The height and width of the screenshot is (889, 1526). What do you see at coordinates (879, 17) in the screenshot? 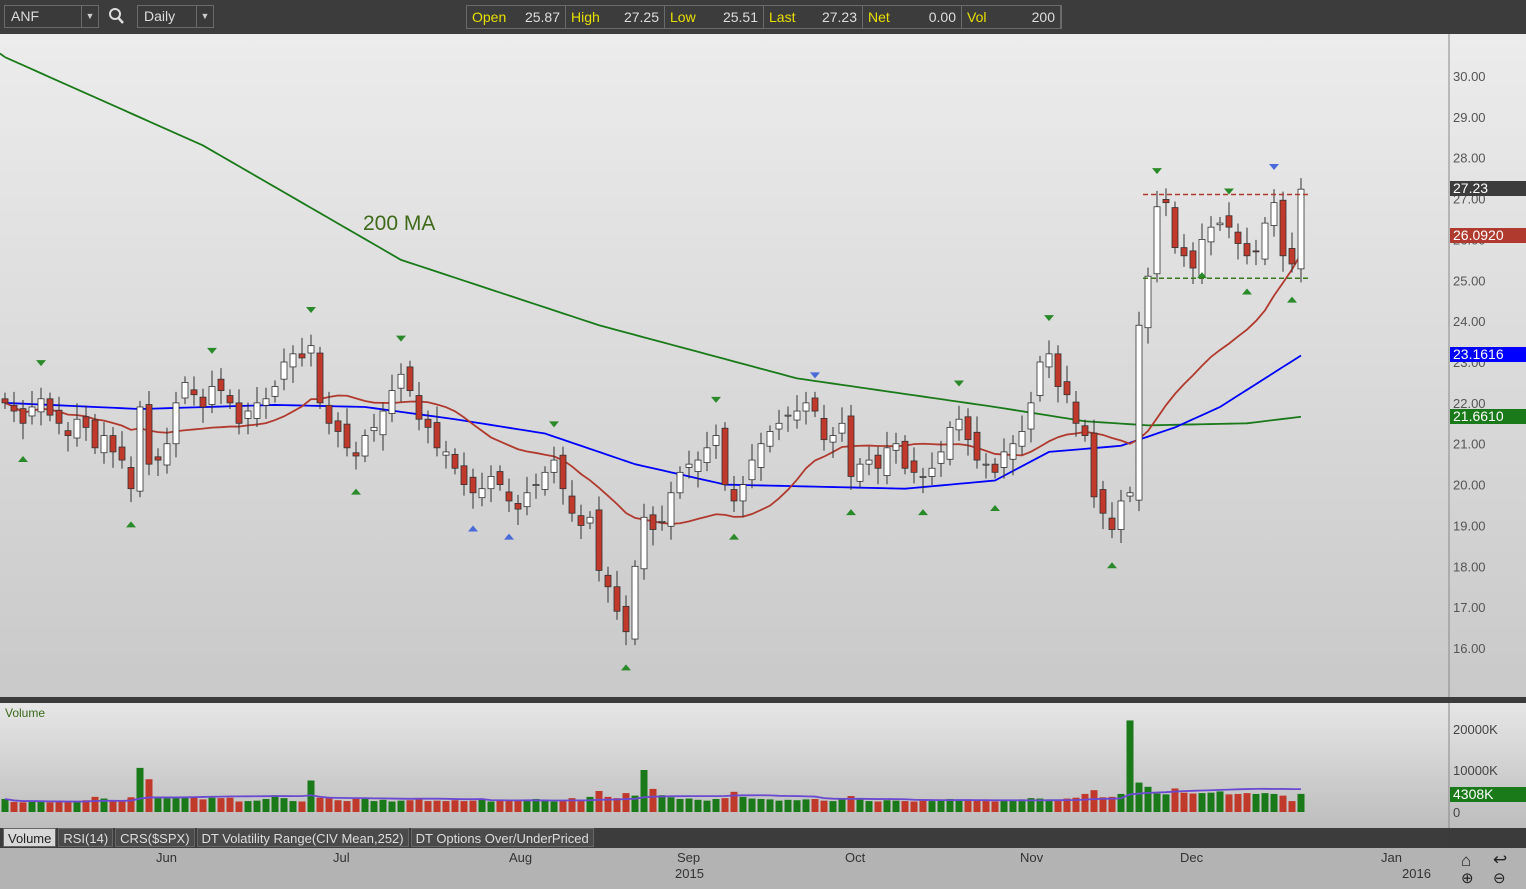
I see `quote-label: Net` at bounding box center [879, 17].